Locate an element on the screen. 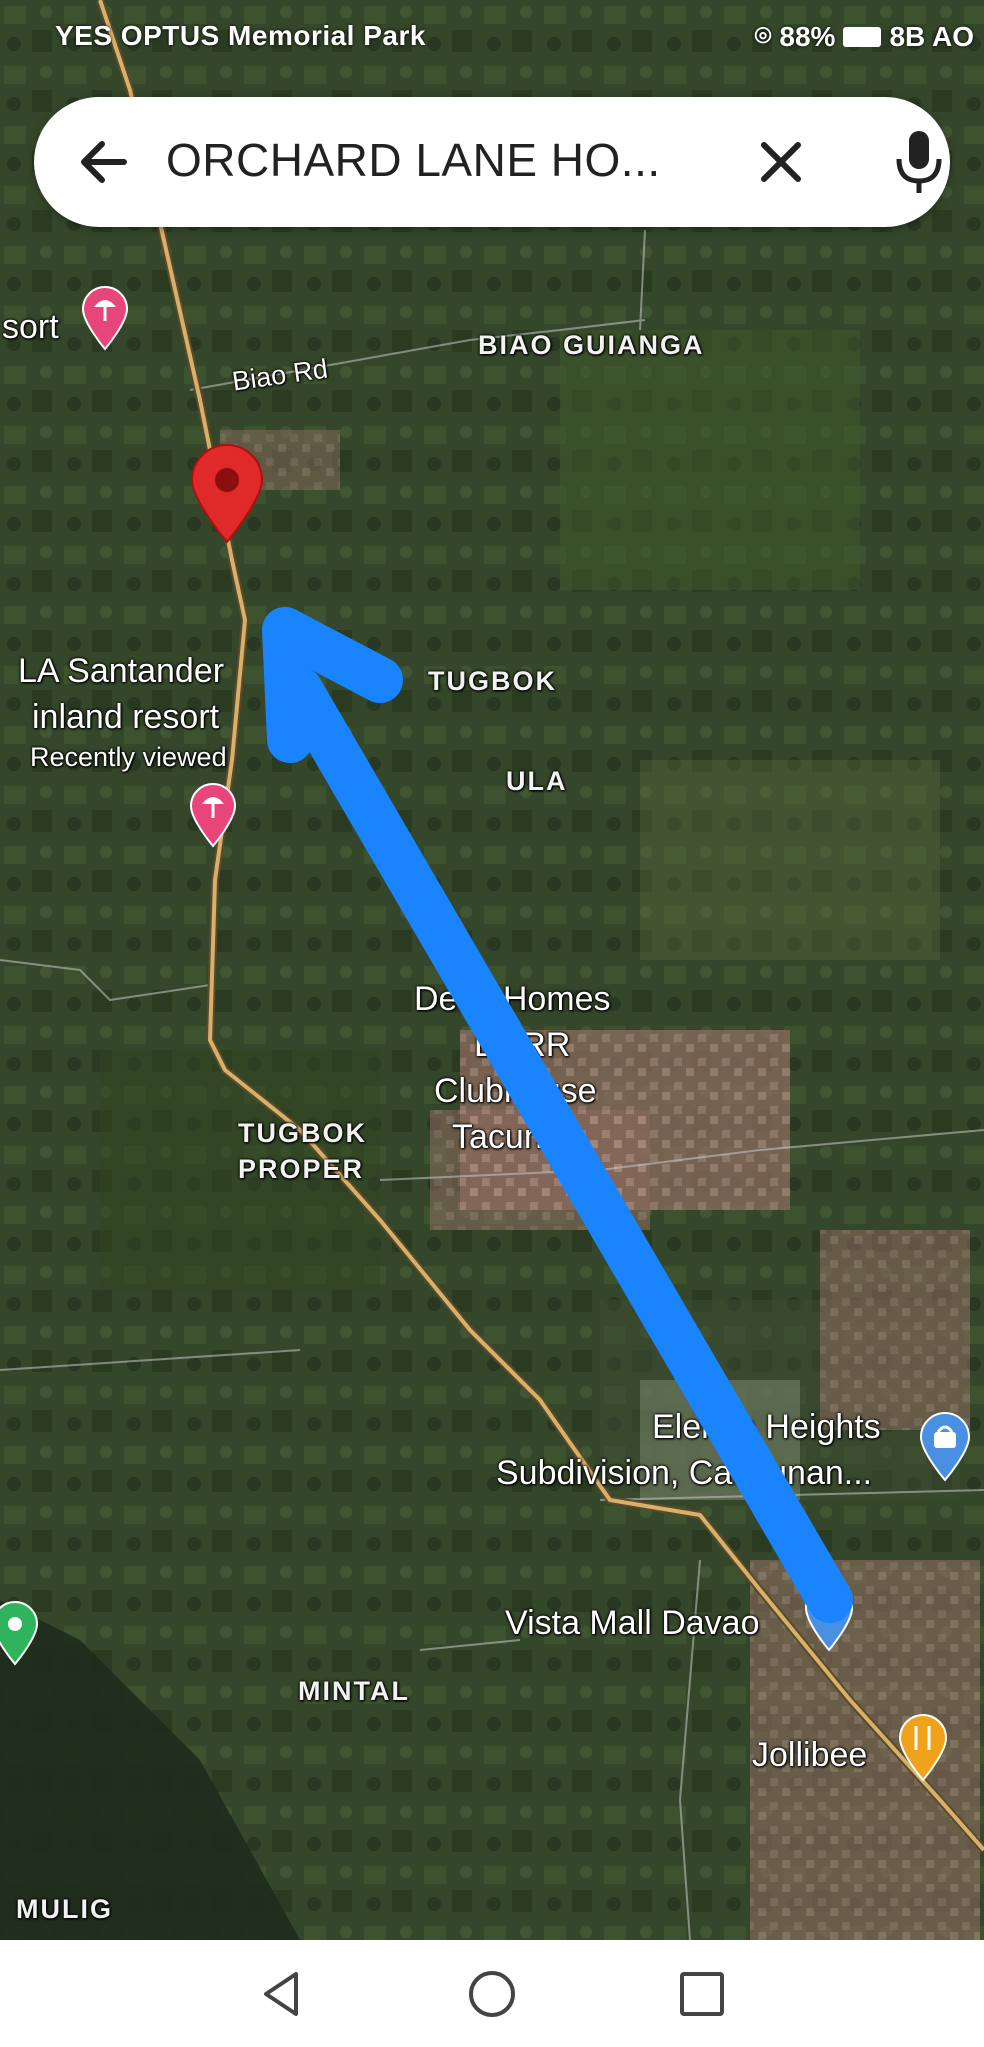 This screenshot has width=984, height=2047. home-circle-icon is located at coordinates (492, 1994).